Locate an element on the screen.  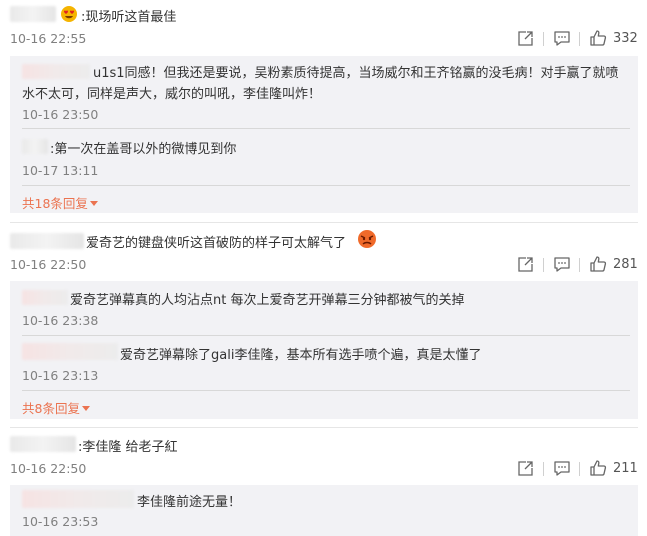
reply-time: 10-16 23:53 is located at coordinates (60, 521).